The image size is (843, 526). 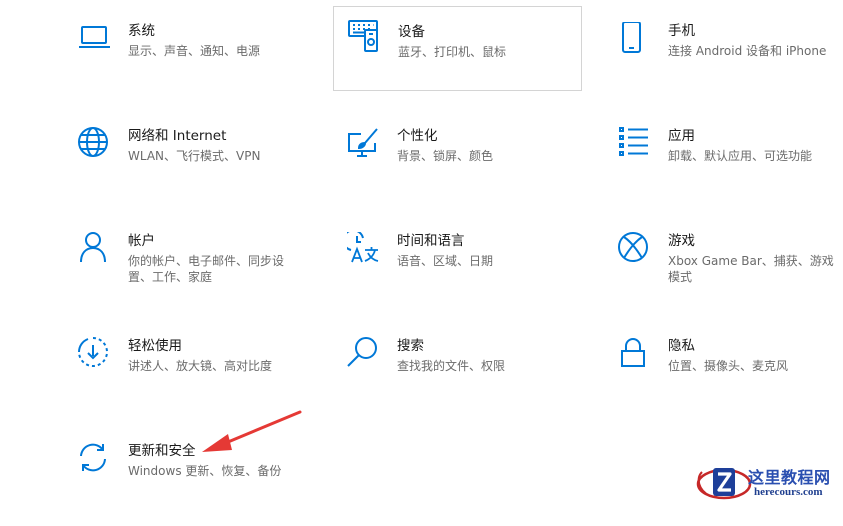 I want to click on watermark-url-text: herecours.com, so click(x=788, y=492).